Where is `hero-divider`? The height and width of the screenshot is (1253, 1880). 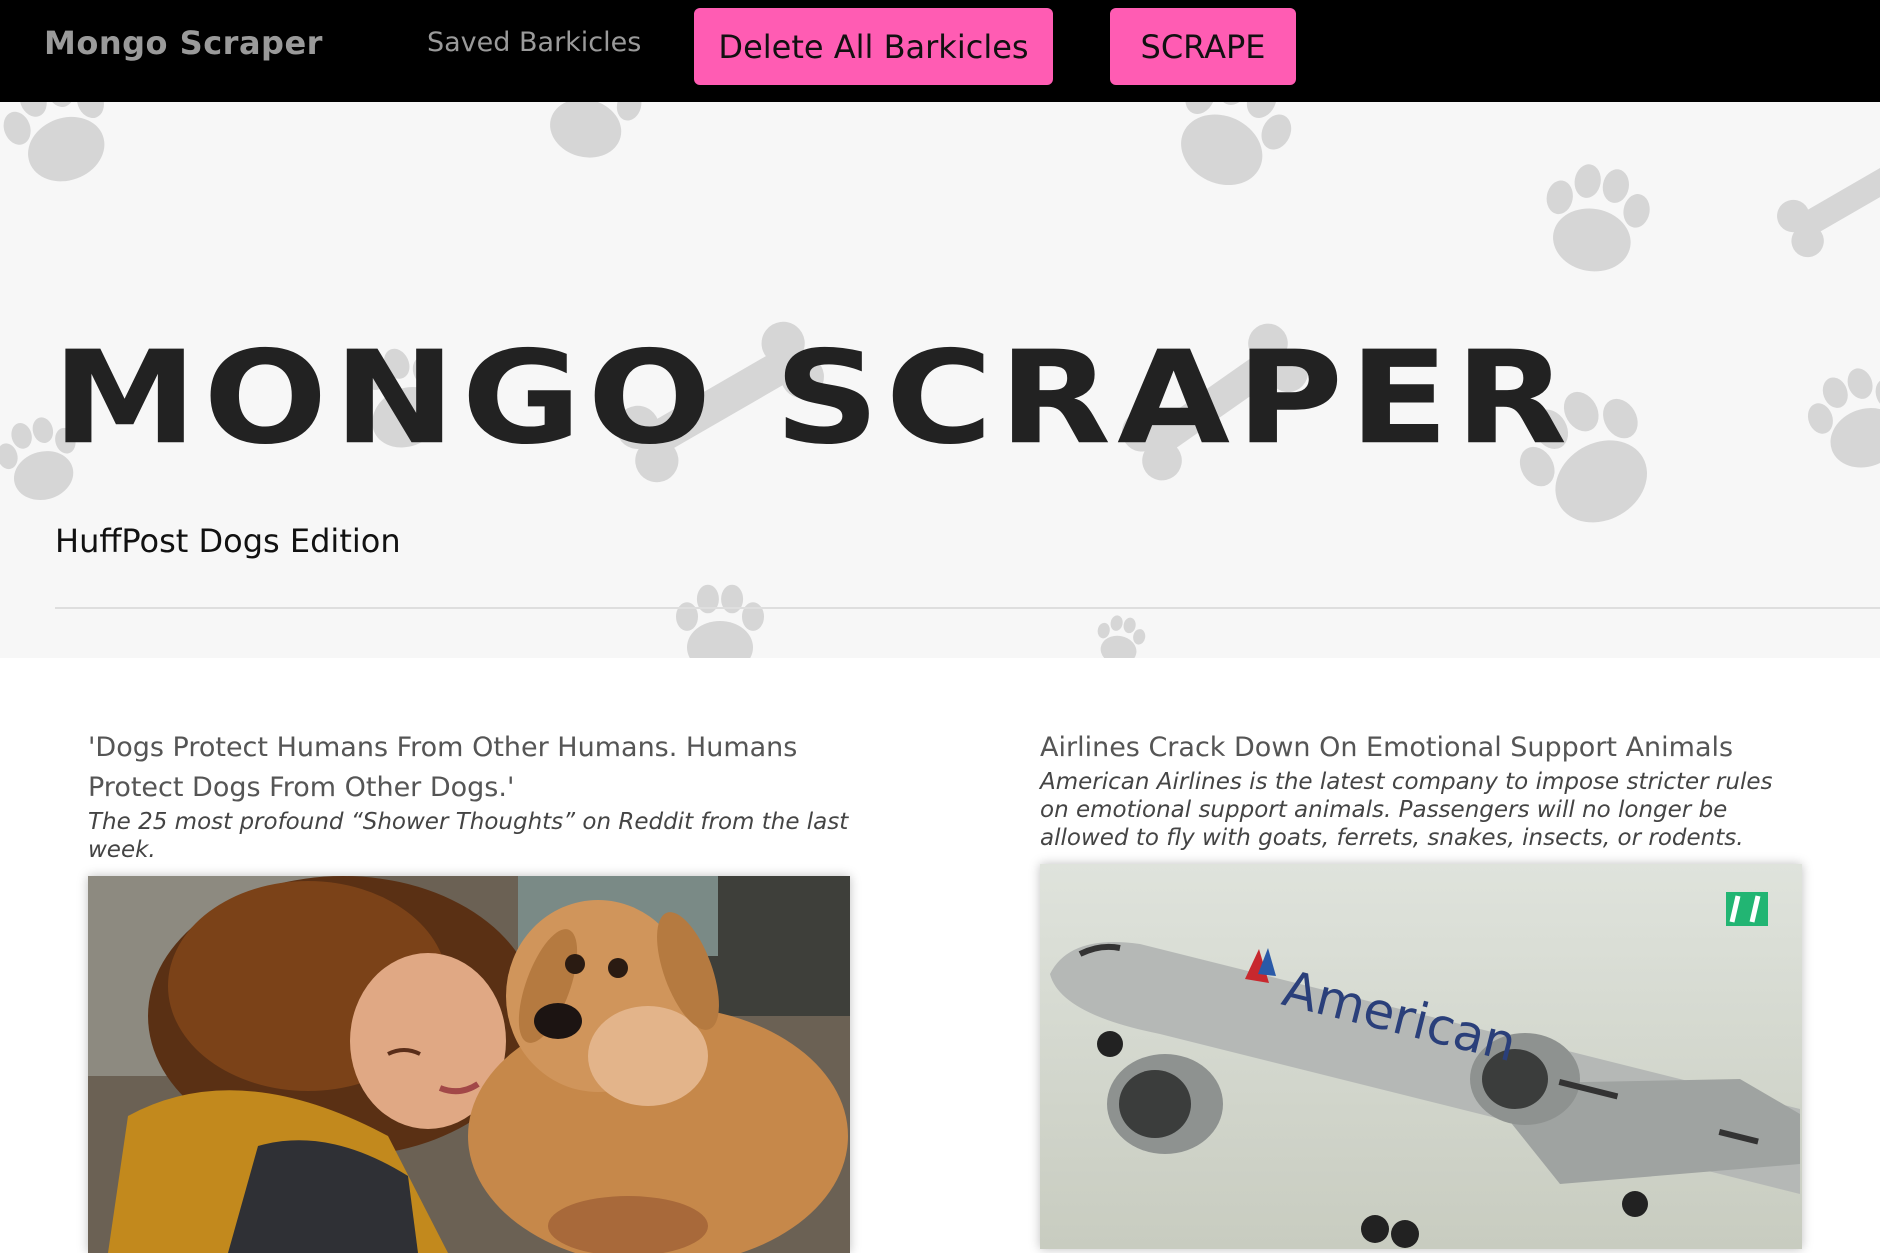 hero-divider is located at coordinates (967, 608).